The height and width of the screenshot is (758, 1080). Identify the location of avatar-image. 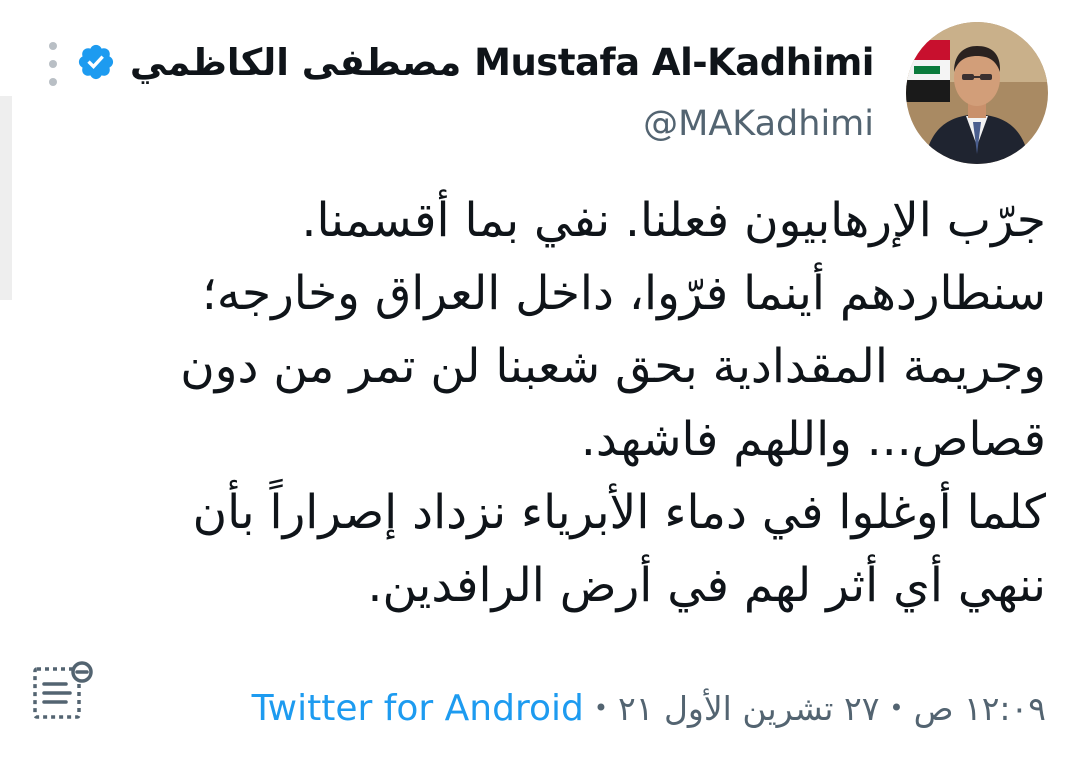
(977, 93).